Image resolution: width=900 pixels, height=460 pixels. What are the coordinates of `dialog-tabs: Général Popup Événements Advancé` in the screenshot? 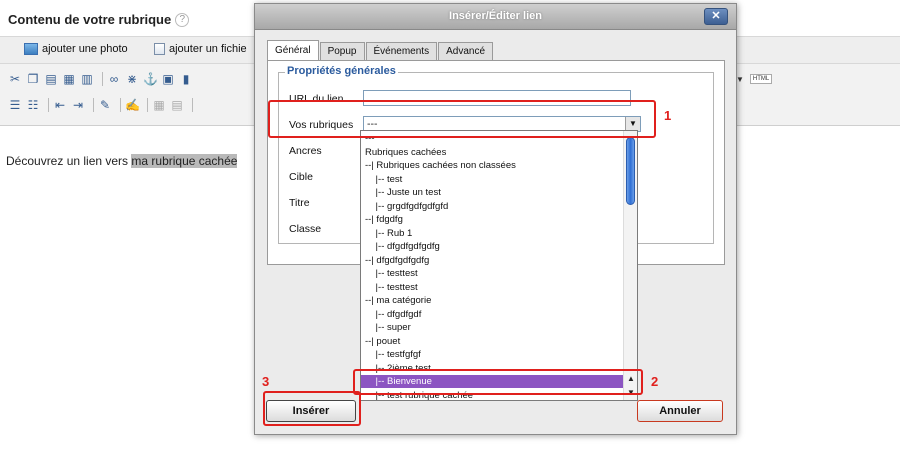 It's located at (380, 50).